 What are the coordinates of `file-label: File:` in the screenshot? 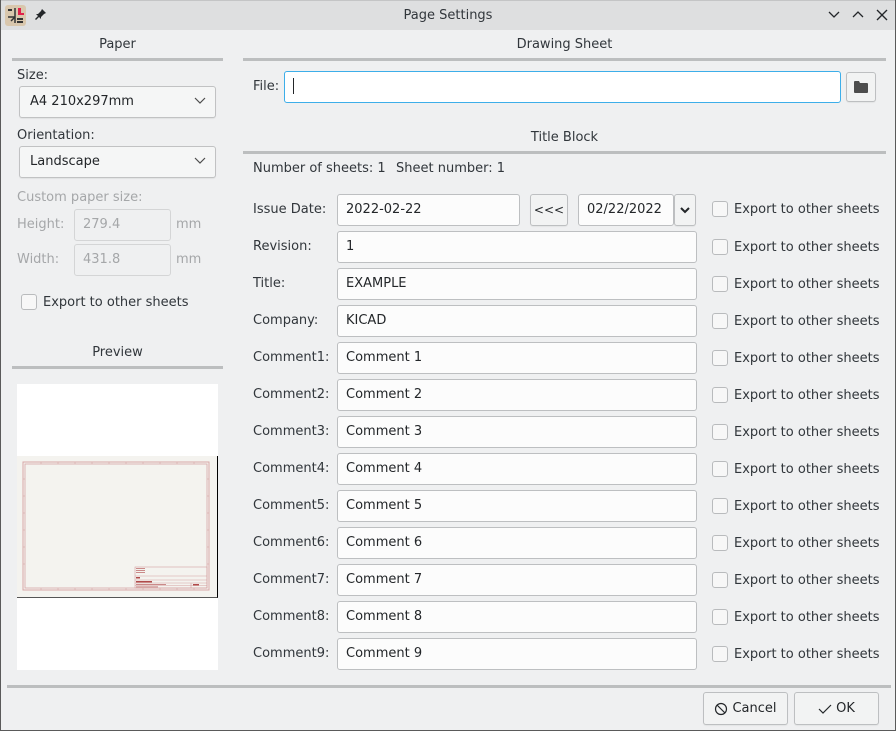 It's located at (266, 86).